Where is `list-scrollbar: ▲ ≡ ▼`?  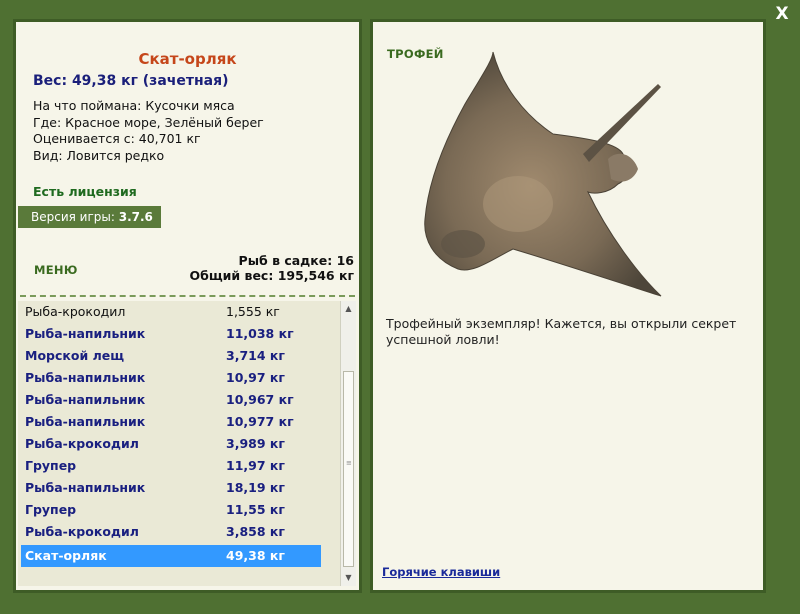
list-scrollbar: ▲ ≡ ▼ is located at coordinates (348, 443).